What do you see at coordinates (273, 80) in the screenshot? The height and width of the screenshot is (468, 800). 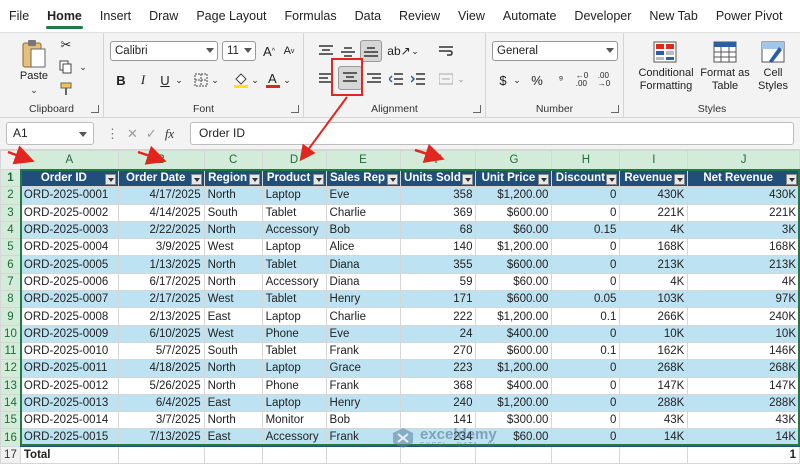 I see `font-color-icon: A` at bounding box center [273, 80].